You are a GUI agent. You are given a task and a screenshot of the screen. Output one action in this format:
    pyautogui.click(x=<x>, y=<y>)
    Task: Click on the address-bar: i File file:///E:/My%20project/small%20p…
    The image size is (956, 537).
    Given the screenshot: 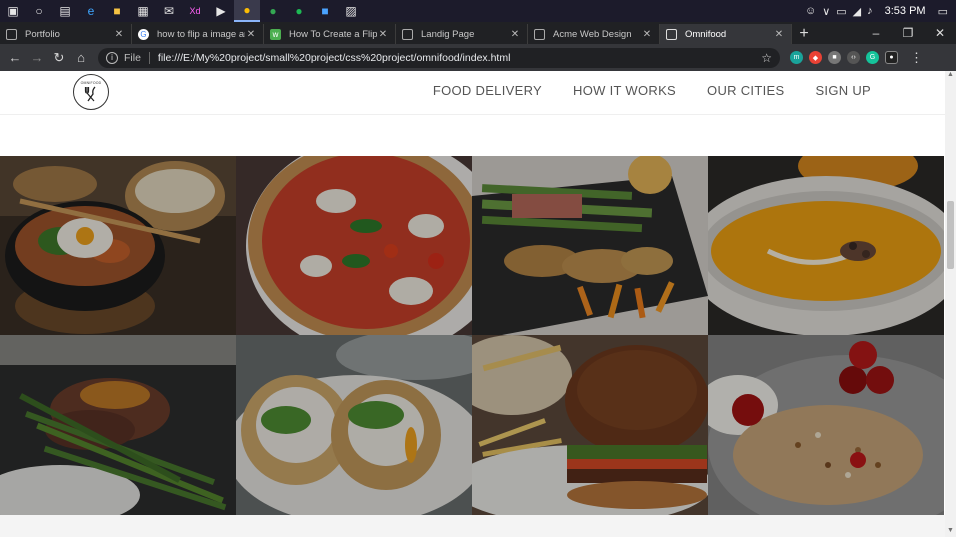 What is the action you would take?
    pyautogui.click(x=439, y=57)
    